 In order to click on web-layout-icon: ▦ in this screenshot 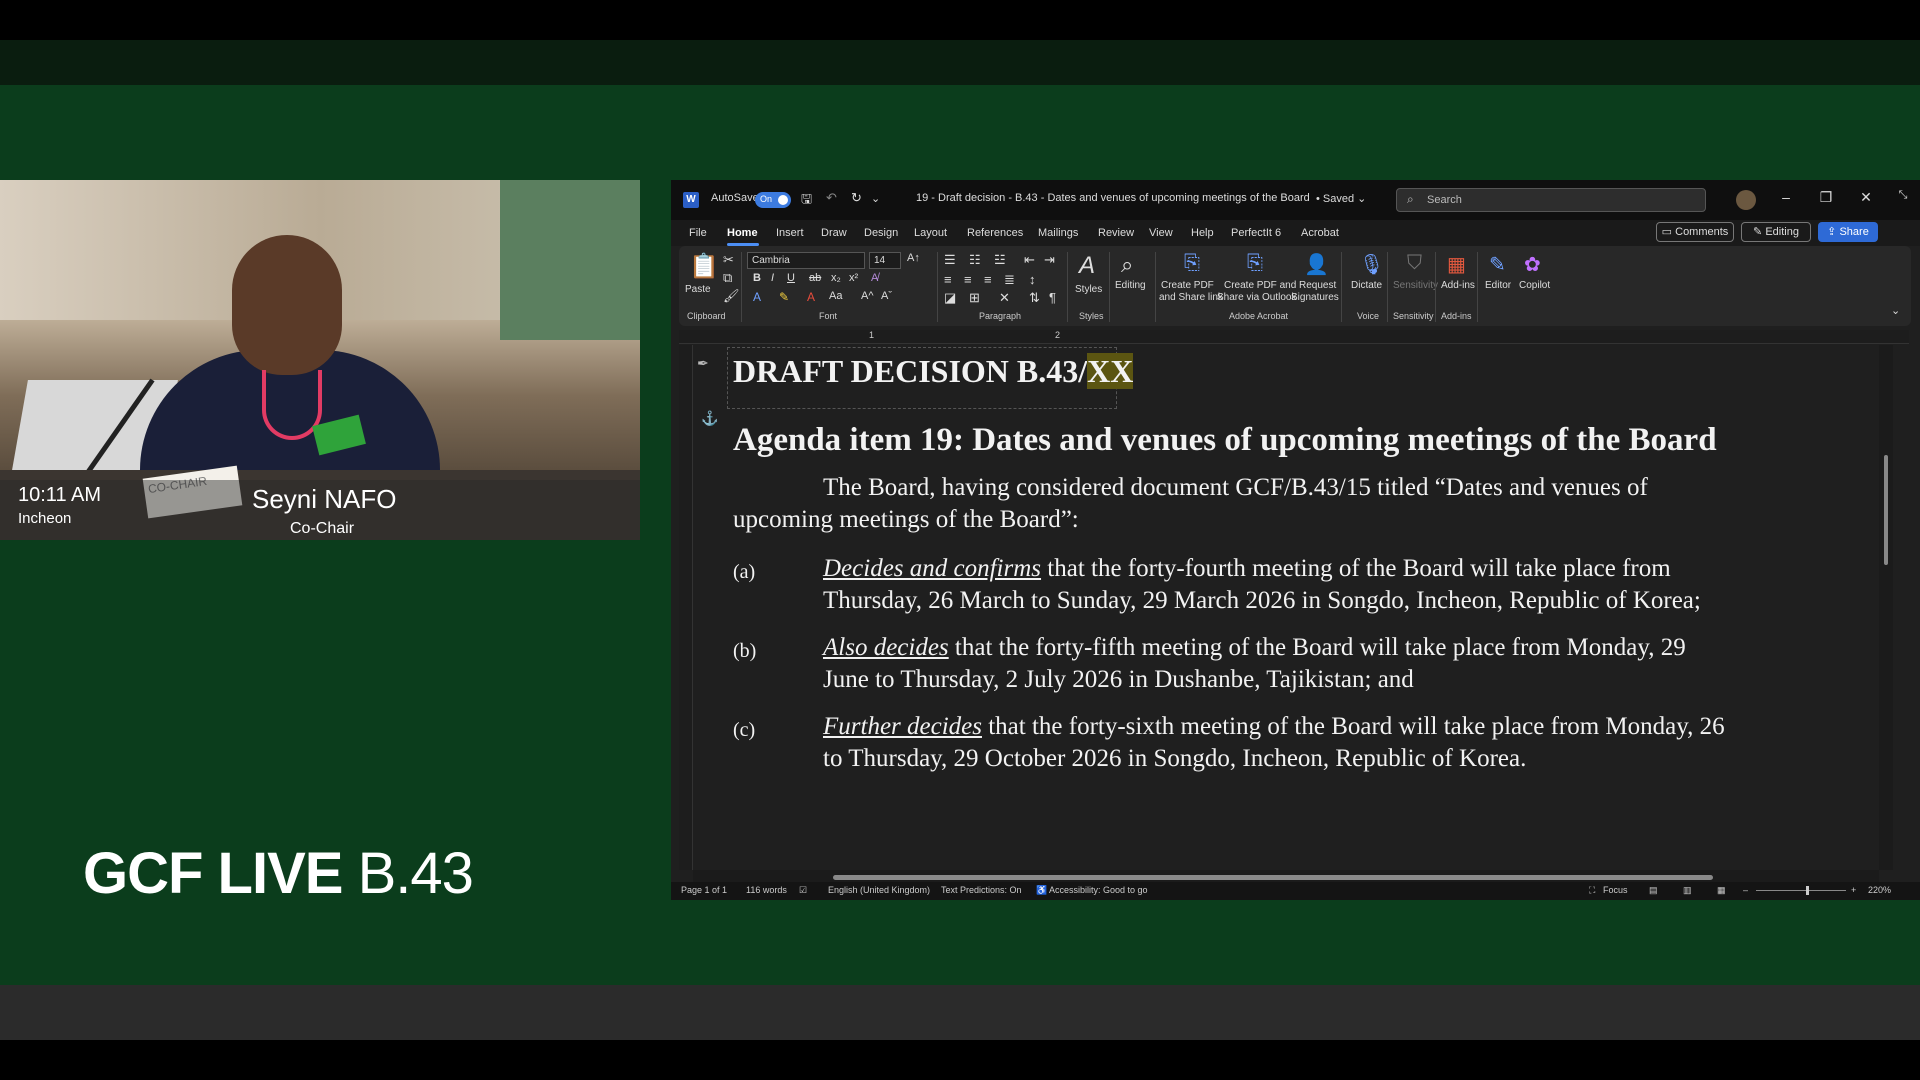, I will do `click(1721, 890)`.